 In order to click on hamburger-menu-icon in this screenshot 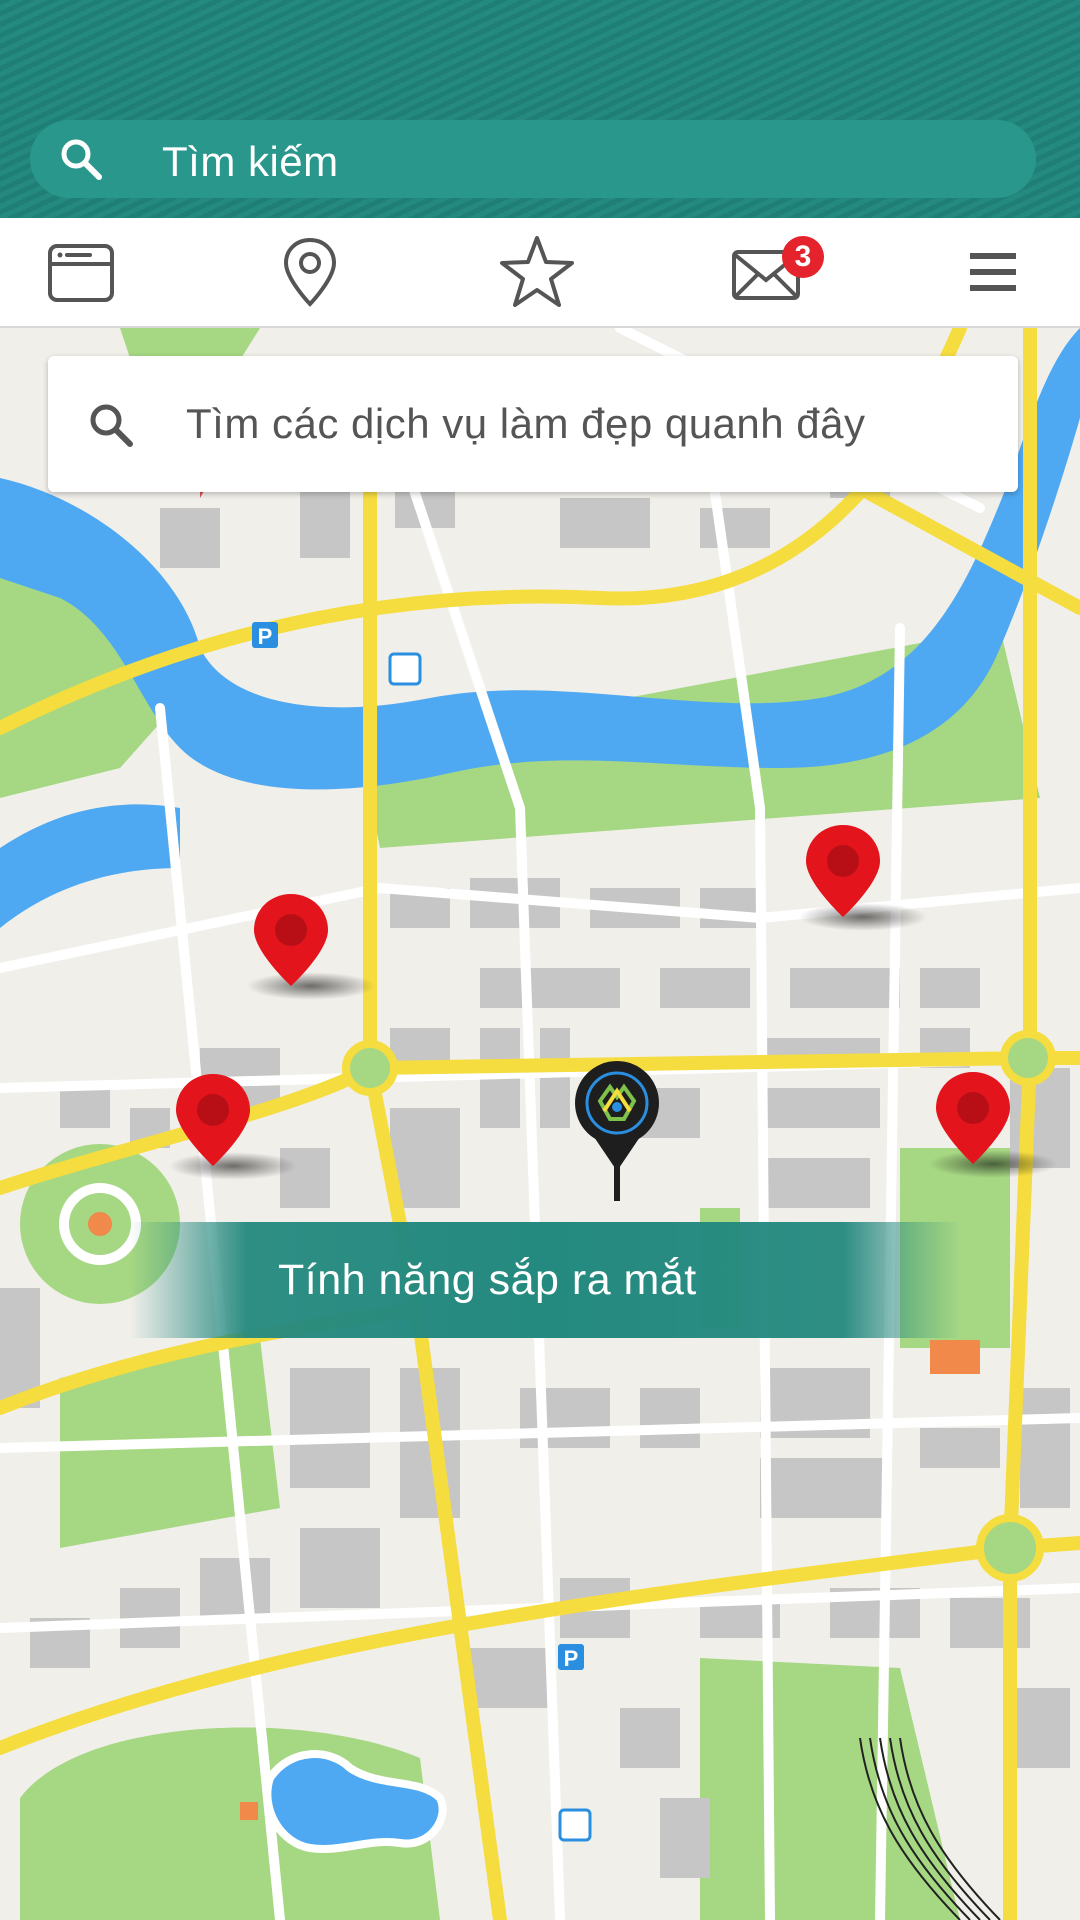, I will do `click(993, 272)`.